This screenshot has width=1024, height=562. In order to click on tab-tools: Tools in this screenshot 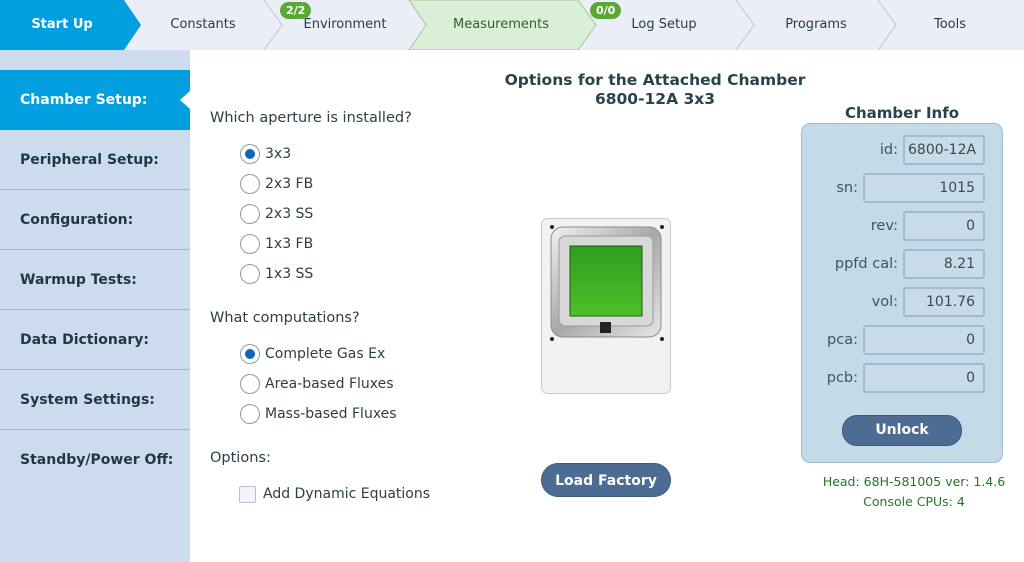, I will do `click(950, 24)`.